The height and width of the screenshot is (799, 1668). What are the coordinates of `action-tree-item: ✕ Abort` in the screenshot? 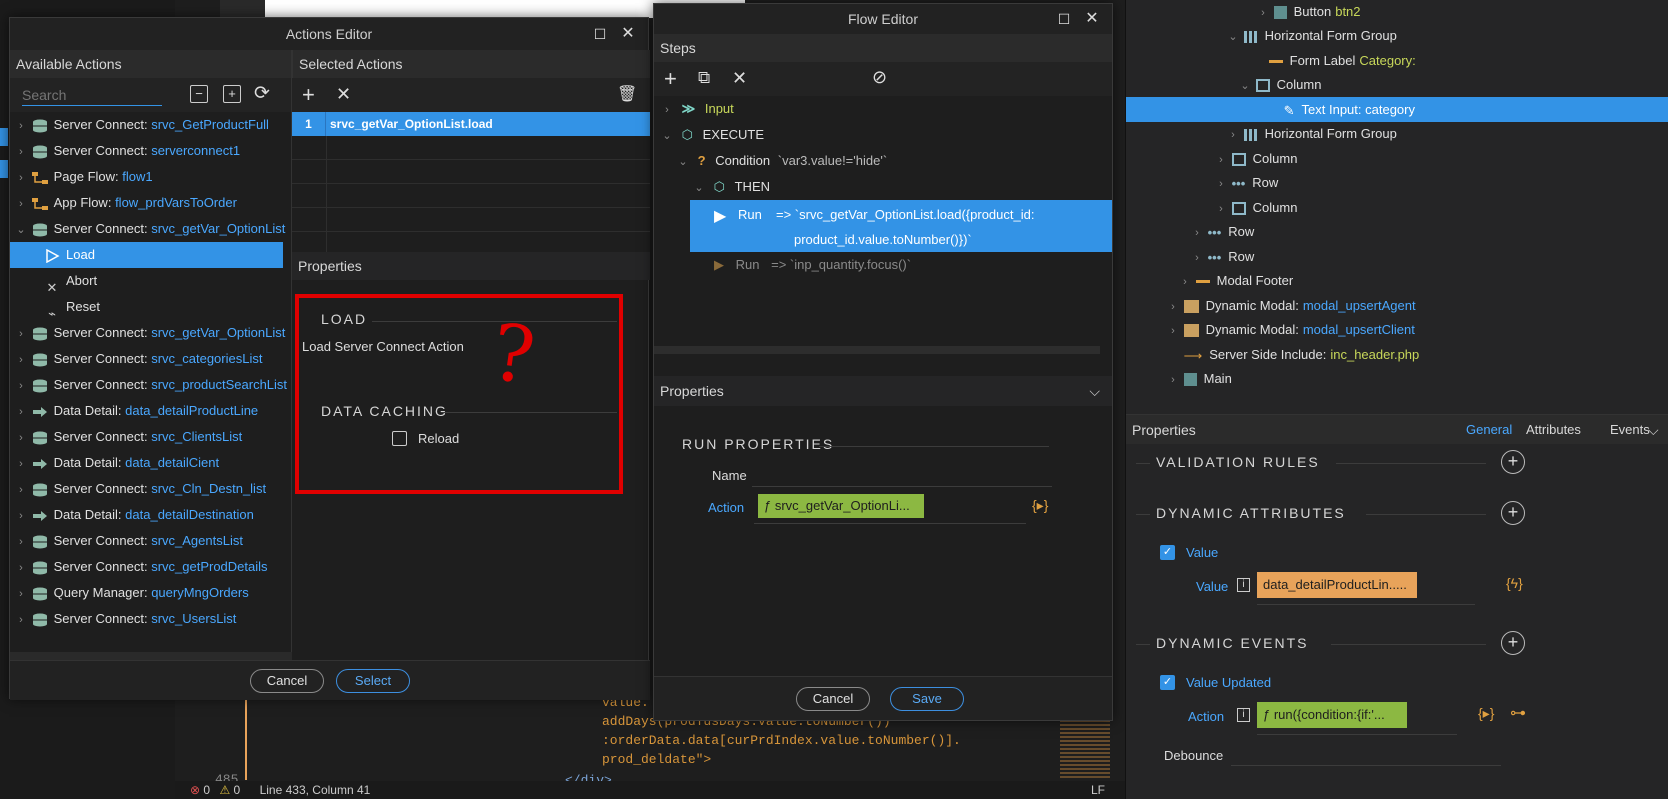 It's located at (150, 281).